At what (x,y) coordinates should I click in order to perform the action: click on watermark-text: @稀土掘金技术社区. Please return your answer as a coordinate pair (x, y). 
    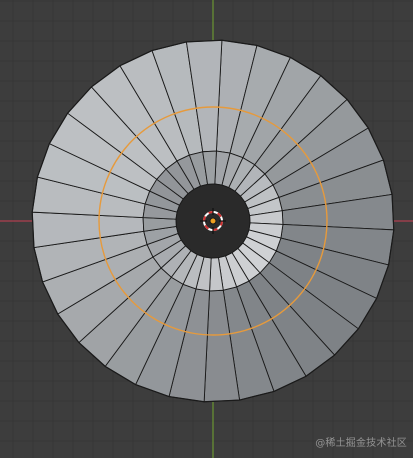
    Looking at the image, I should click on (361, 443).